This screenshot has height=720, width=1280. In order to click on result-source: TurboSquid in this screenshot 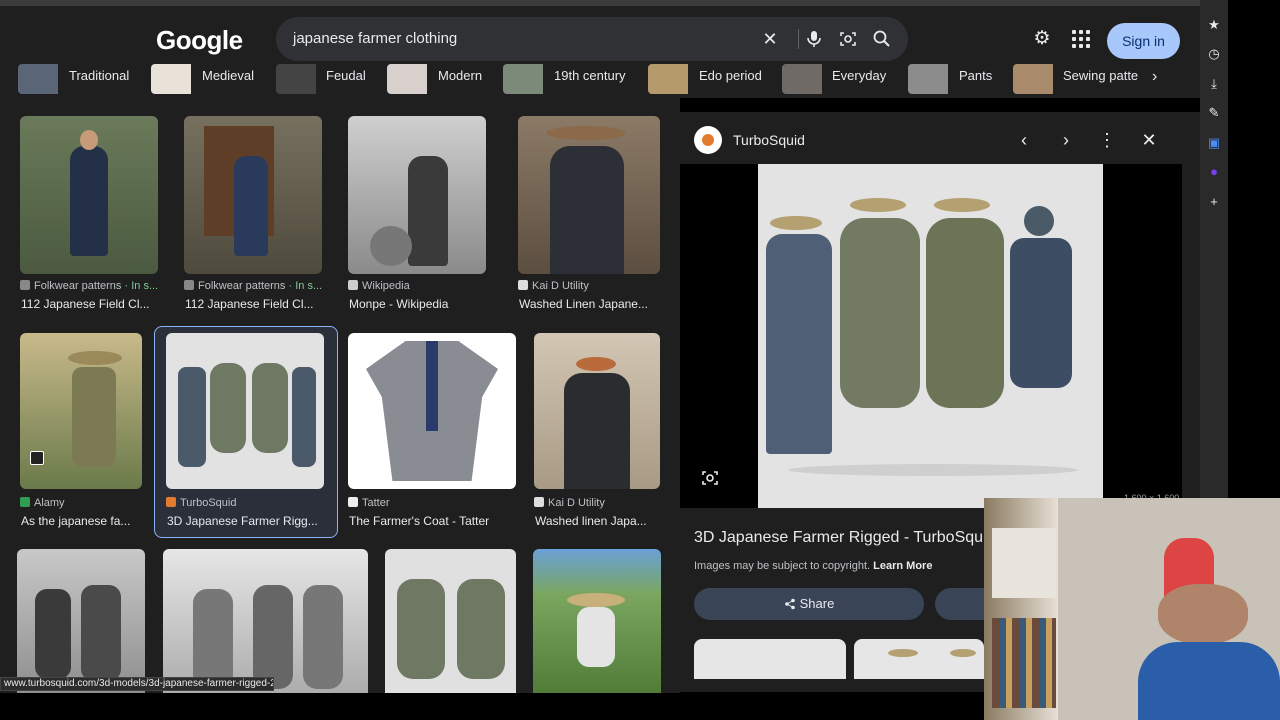, I will do `click(201, 503)`.